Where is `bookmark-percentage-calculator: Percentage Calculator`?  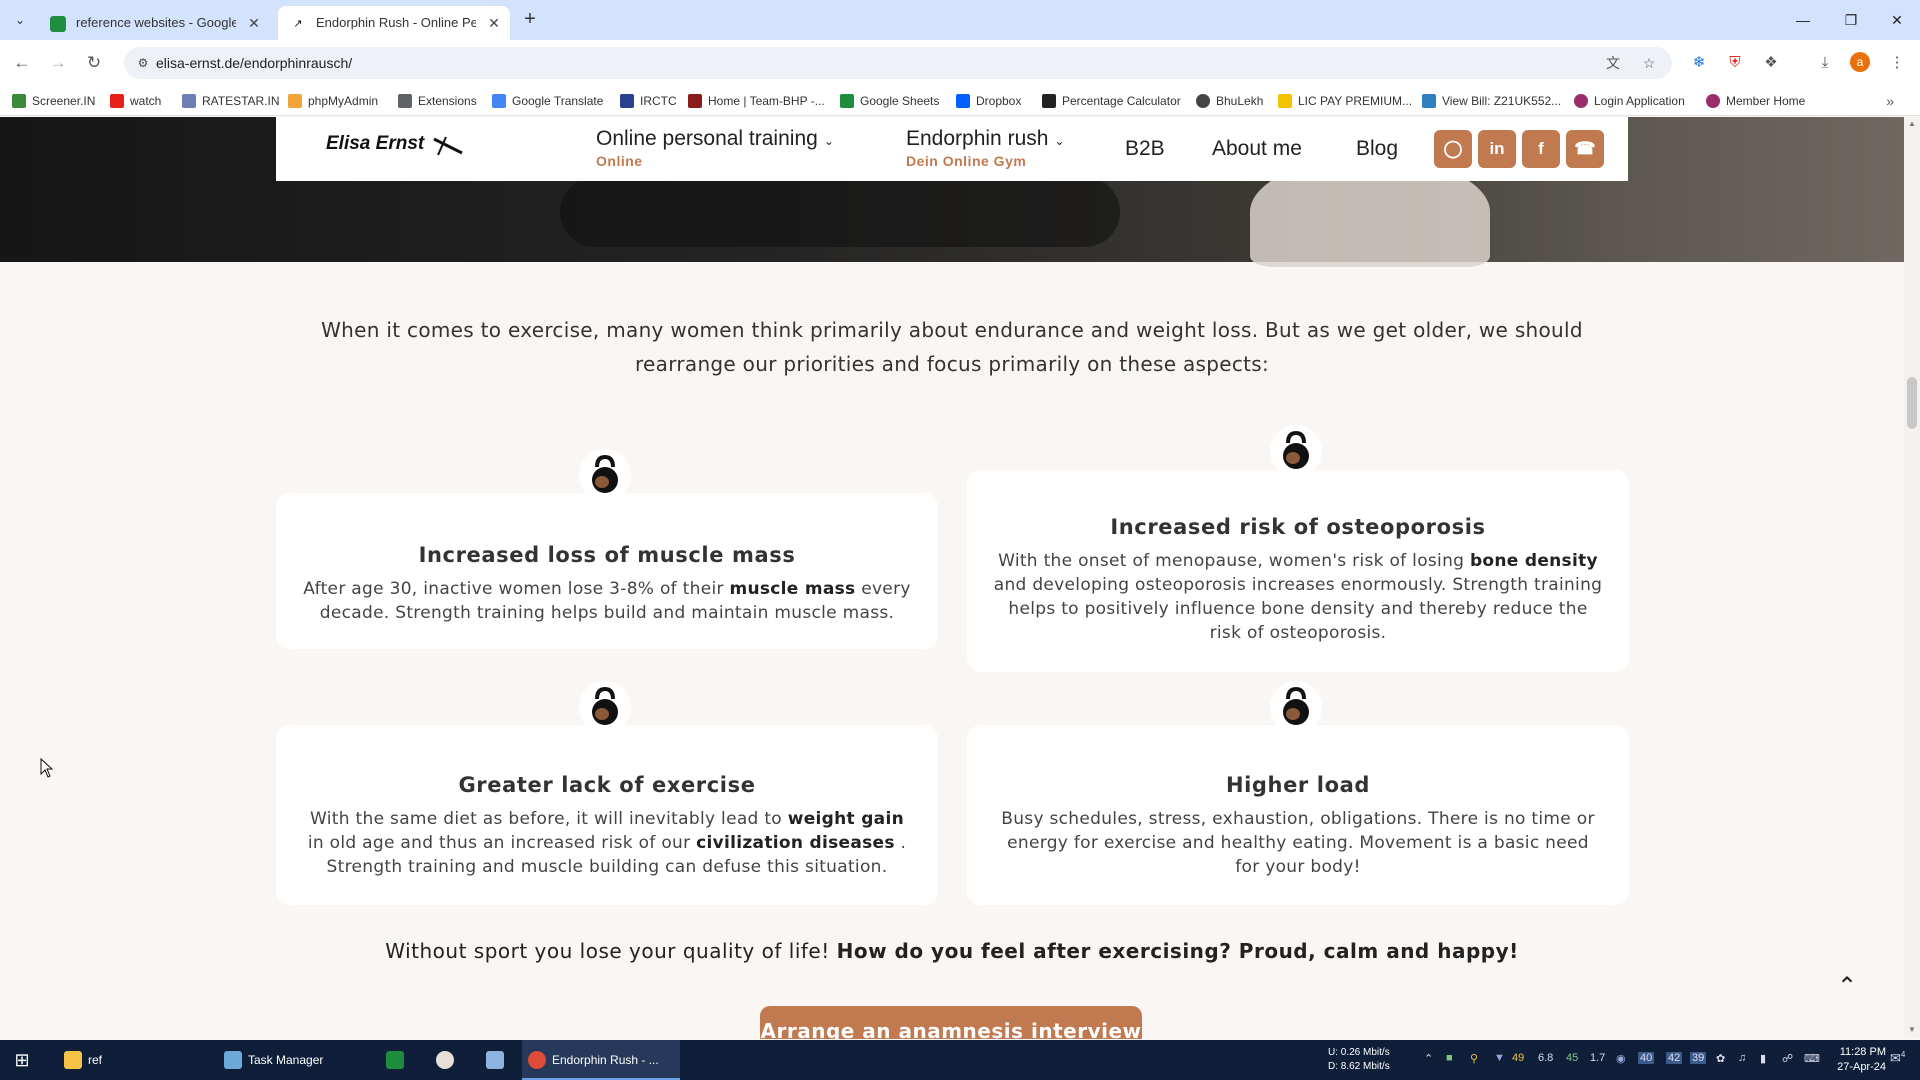 bookmark-percentage-calculator: Percentage Calculator is located at coordinates (1111, 101).